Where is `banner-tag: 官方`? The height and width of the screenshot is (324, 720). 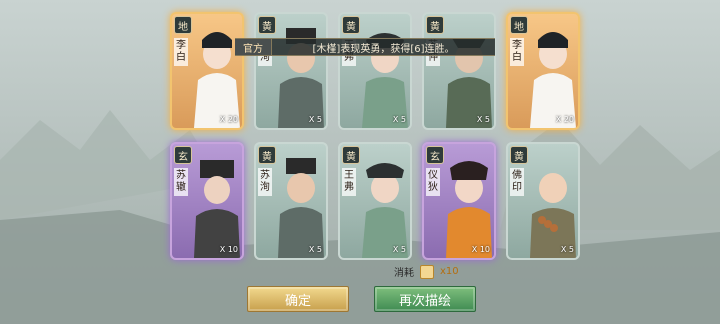
banner-tag: 官方 is located at coordinates (253, 47).